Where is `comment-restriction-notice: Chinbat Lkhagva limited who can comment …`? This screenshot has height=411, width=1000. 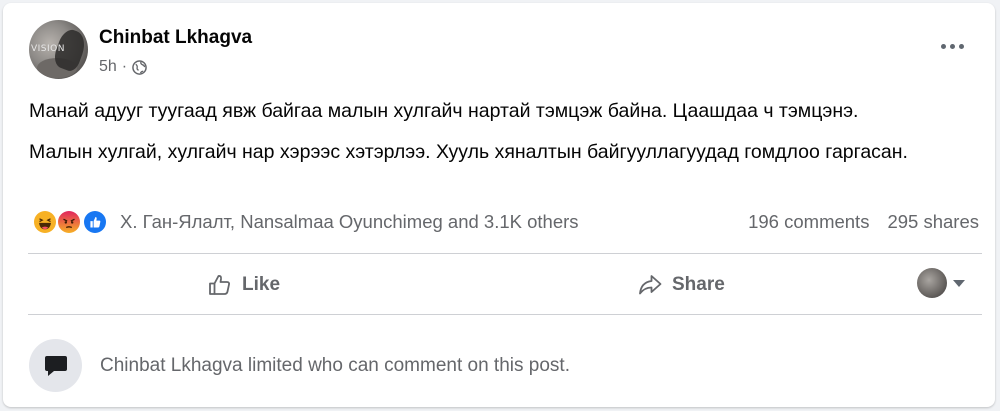 comment-restriction-notice: Chinbat Lkhagva limited who can comment … is located at coordinates (299, 365).